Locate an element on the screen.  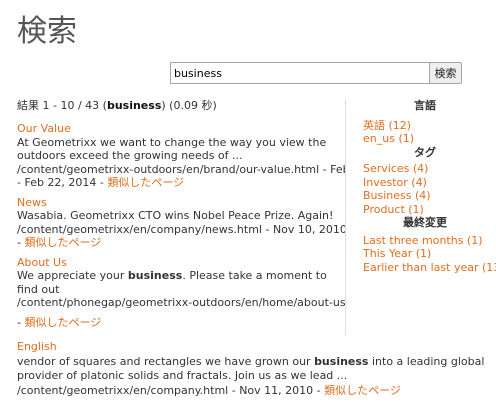
facet-item-tag: Investor (4) is located at coordinates (429, 183).